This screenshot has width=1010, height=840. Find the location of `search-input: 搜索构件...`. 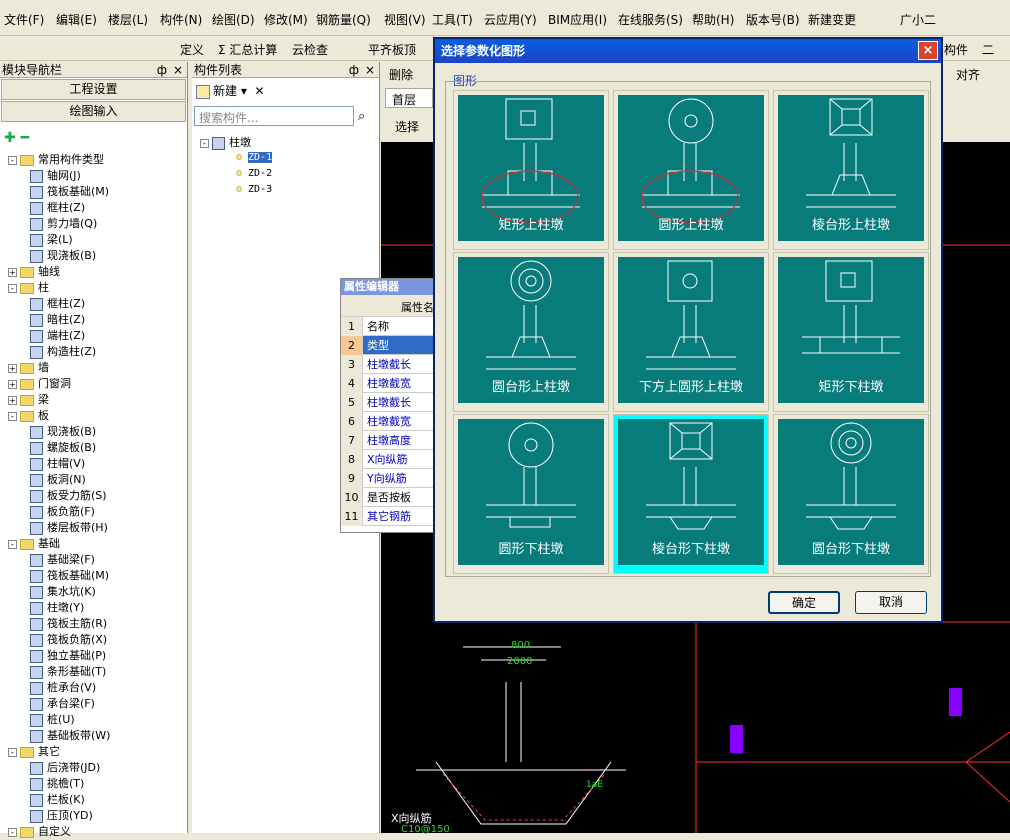

search-input: 搜索构件... is located at coordinates (274, 116).